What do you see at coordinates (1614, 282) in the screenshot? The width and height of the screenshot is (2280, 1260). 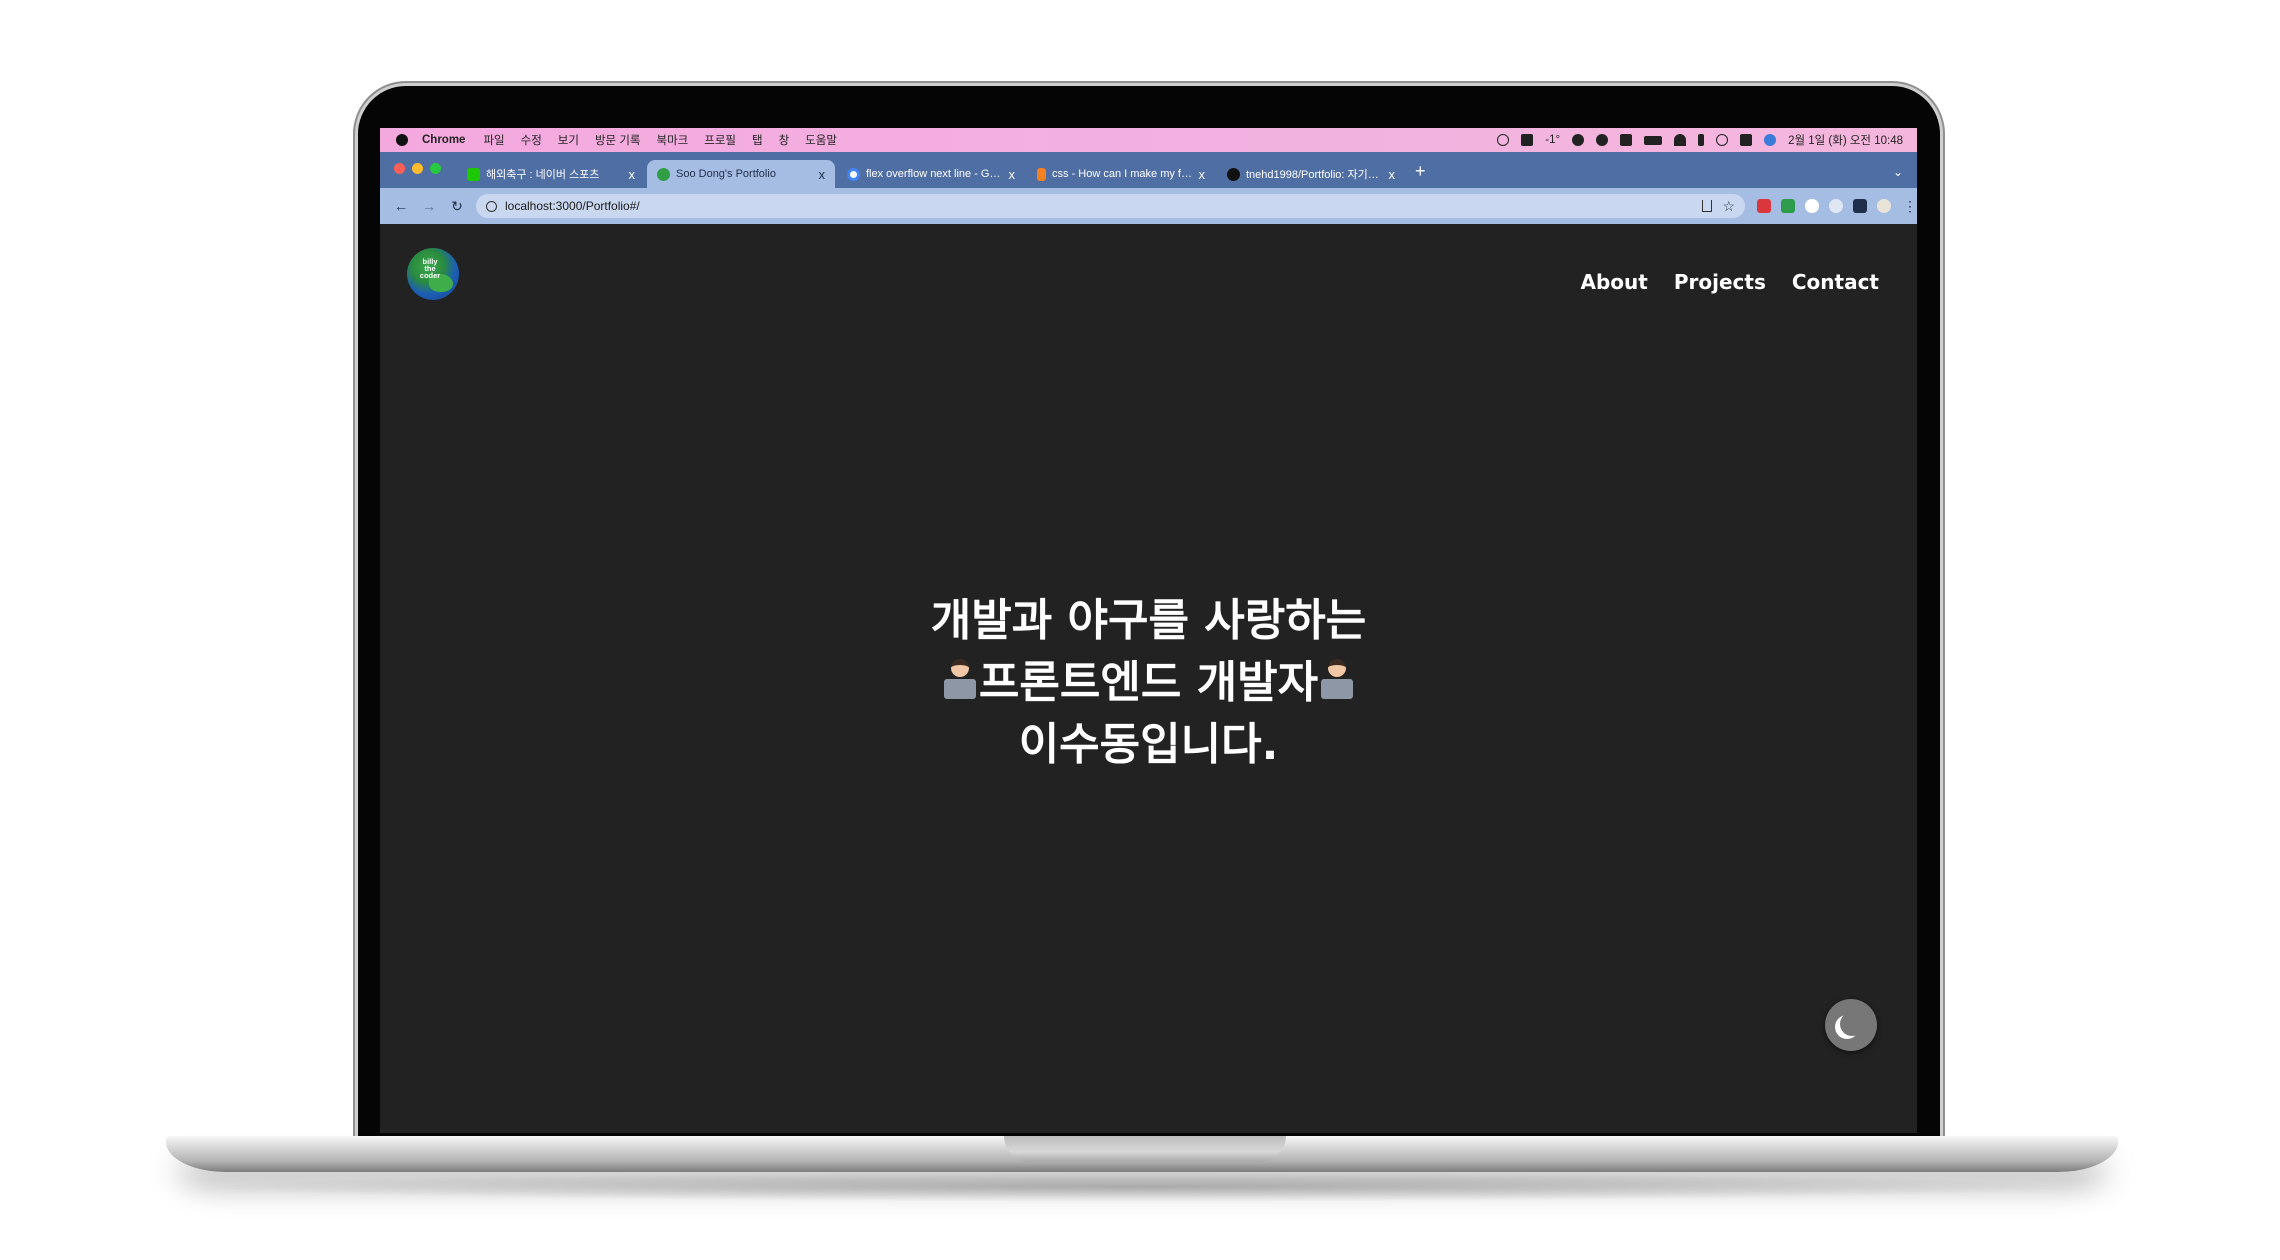 I see `nav-about-link: About` at bounding box center [1614, 282].